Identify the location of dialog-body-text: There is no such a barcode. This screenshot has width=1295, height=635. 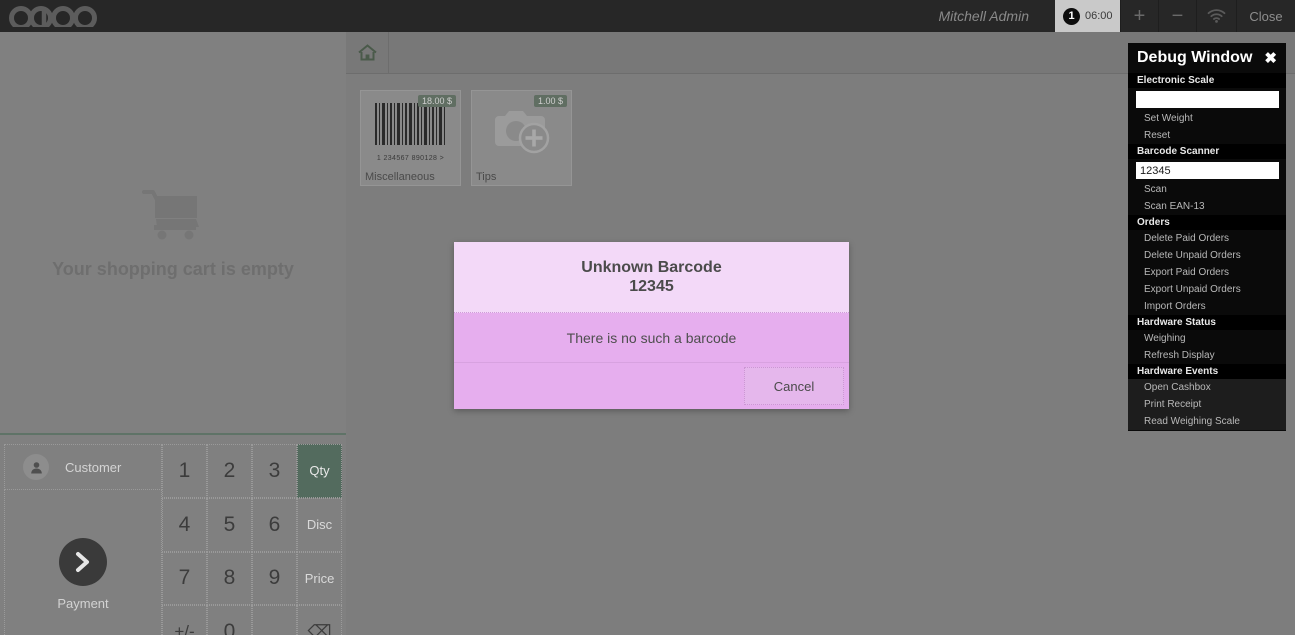
(651, 338).